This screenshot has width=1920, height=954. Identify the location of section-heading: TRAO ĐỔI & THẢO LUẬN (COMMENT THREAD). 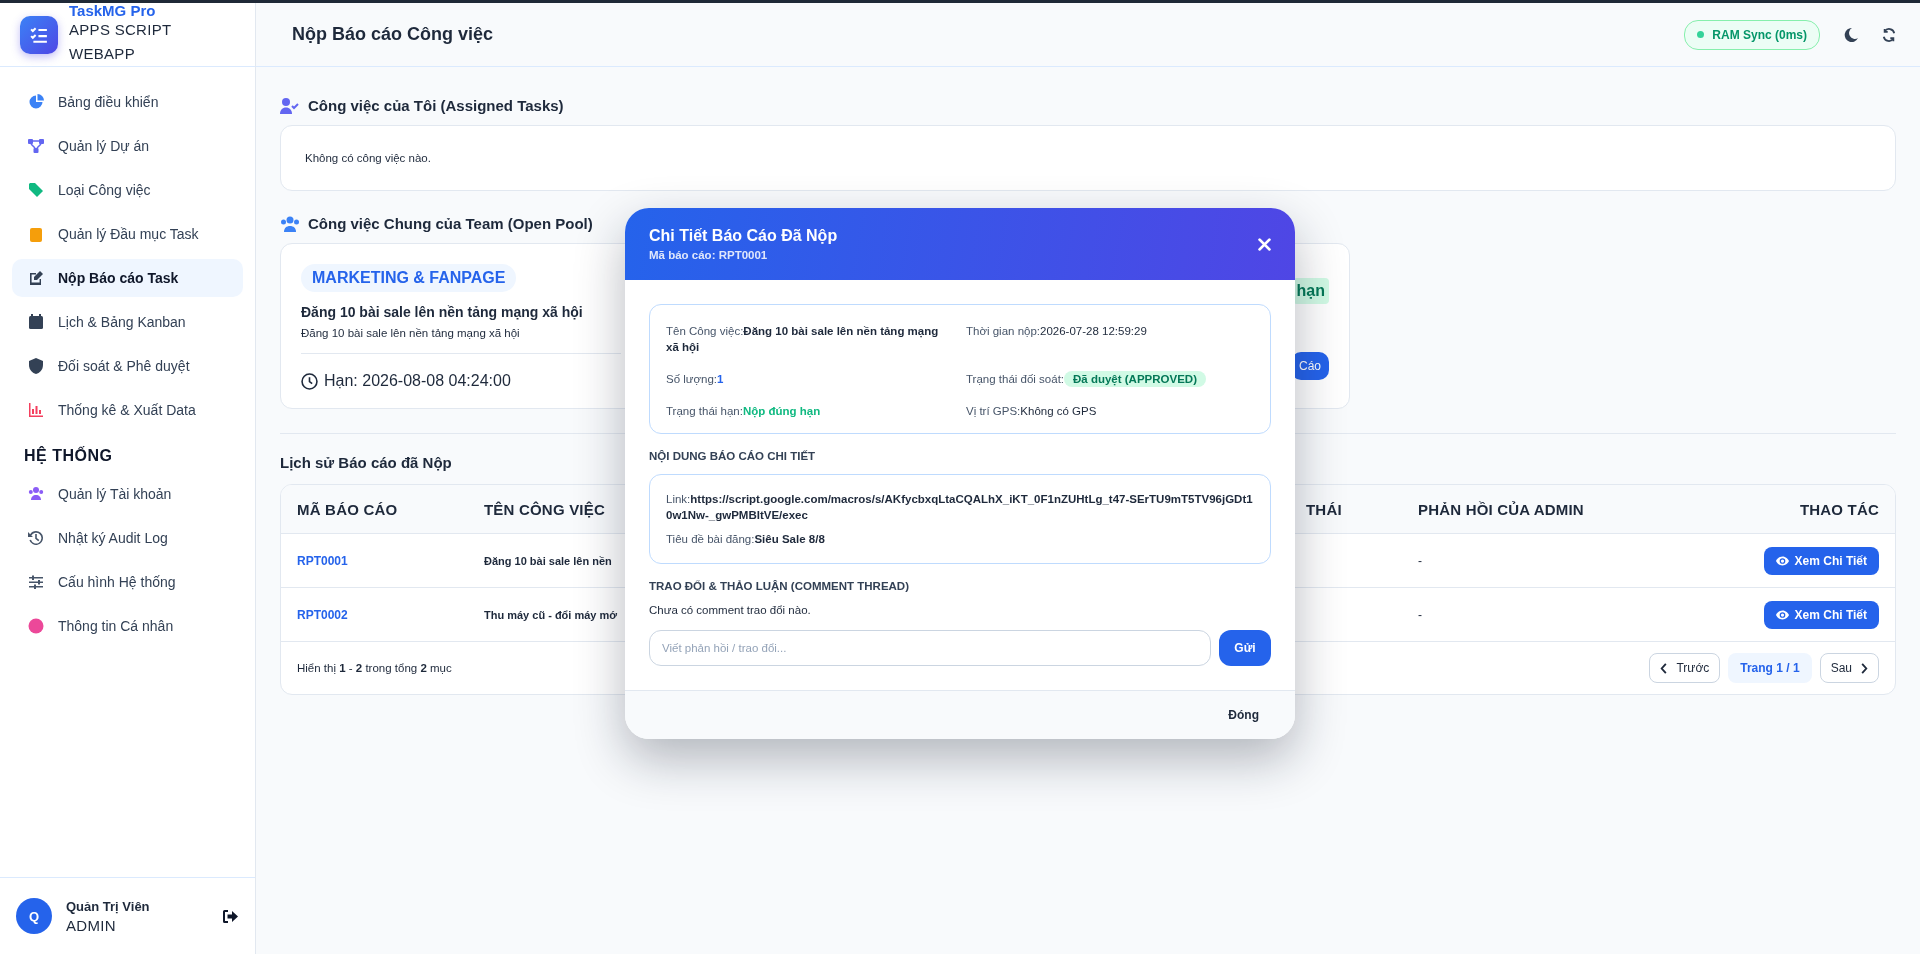
(779, 586).